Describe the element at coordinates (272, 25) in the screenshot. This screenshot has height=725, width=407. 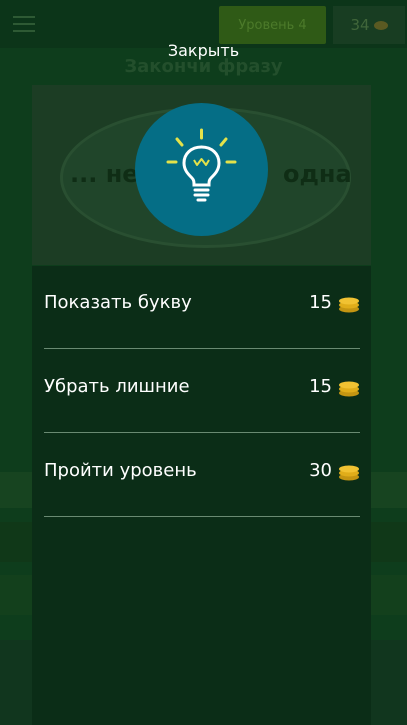
I see `levels-button: Уровень 4` at that location.